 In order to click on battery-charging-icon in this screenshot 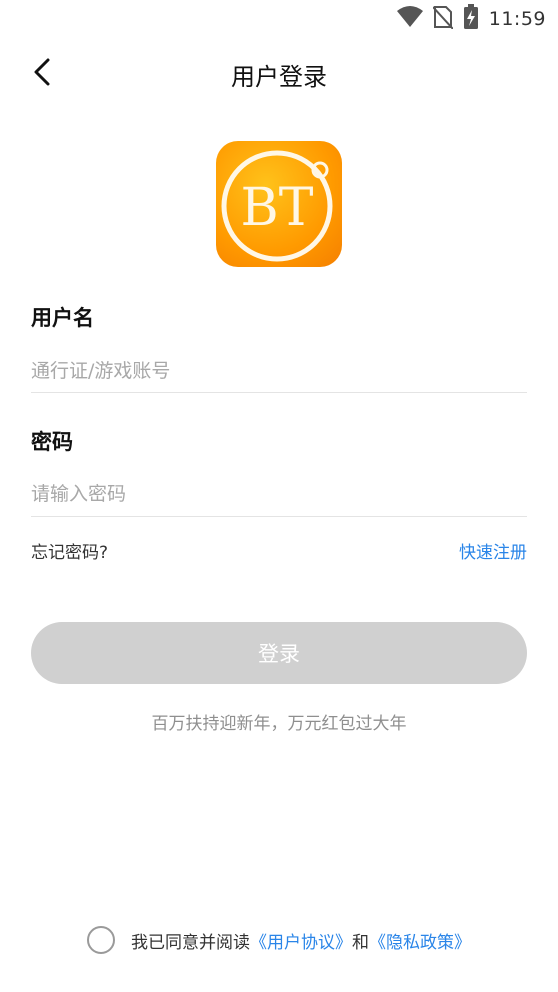, I will do `click(471, 19)`.